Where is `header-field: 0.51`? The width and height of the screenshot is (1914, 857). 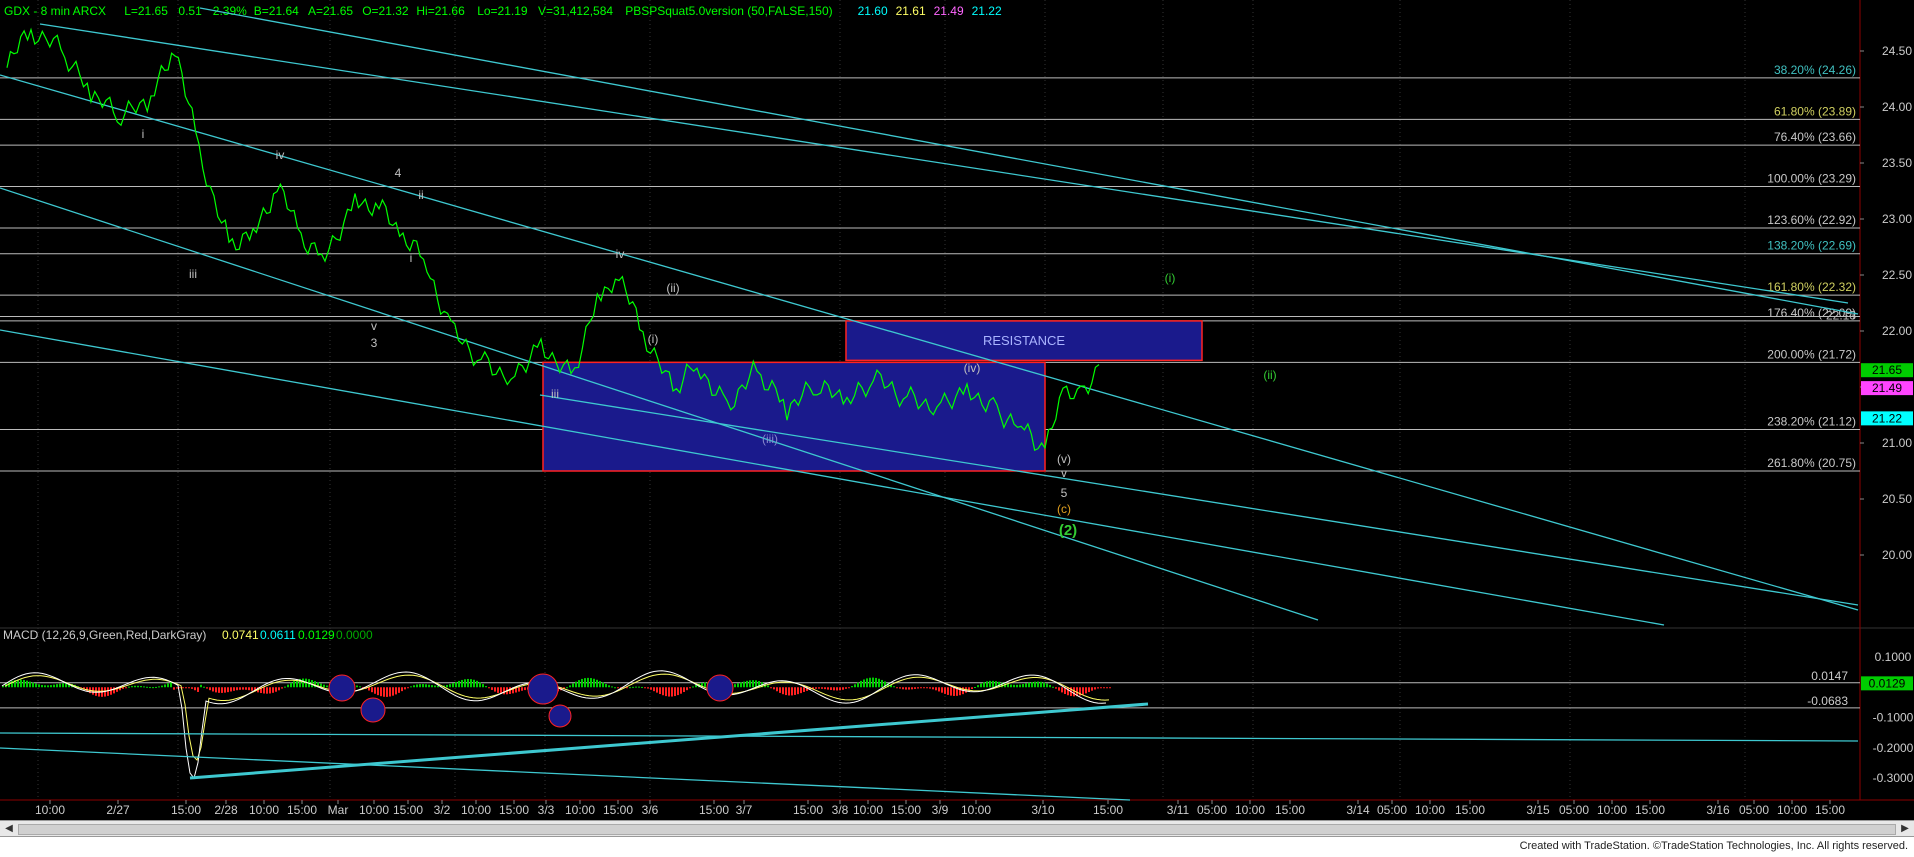 header-field: 0.51 is located at coordinates (190, 11).